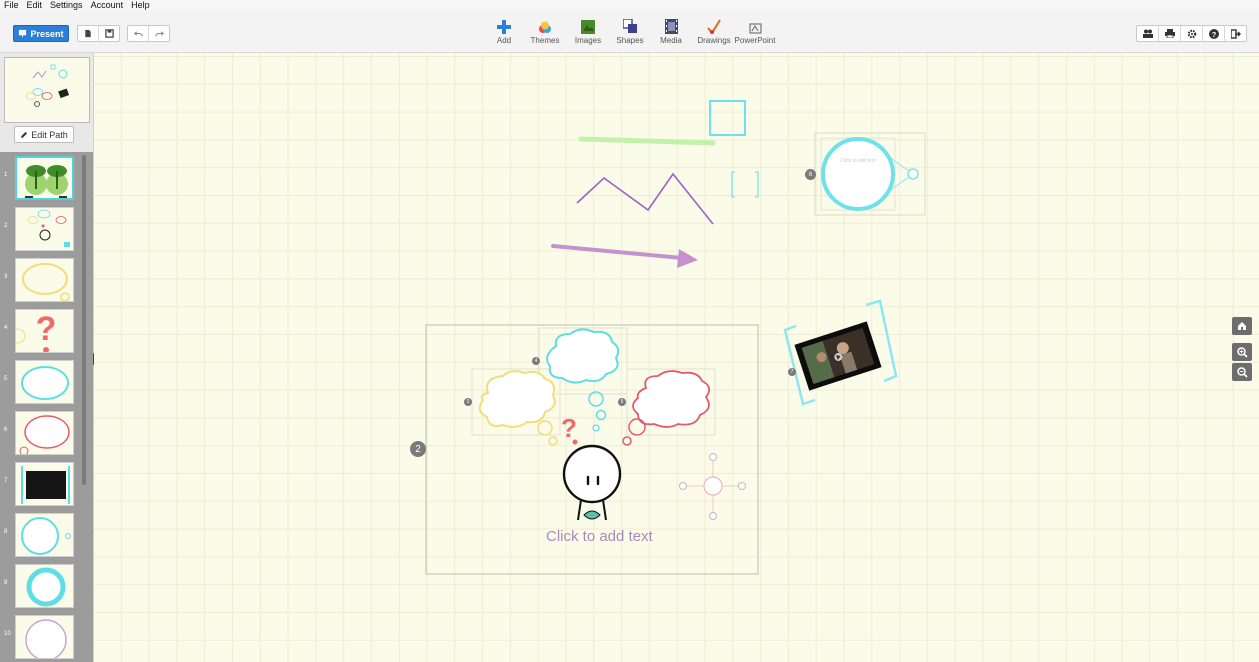 The width and height of the screenshot is (1259, 662). What do you see at coordinates (622, 402) in the screenshot?
I see `path-badge: 5` at bounding box center [622, 402].